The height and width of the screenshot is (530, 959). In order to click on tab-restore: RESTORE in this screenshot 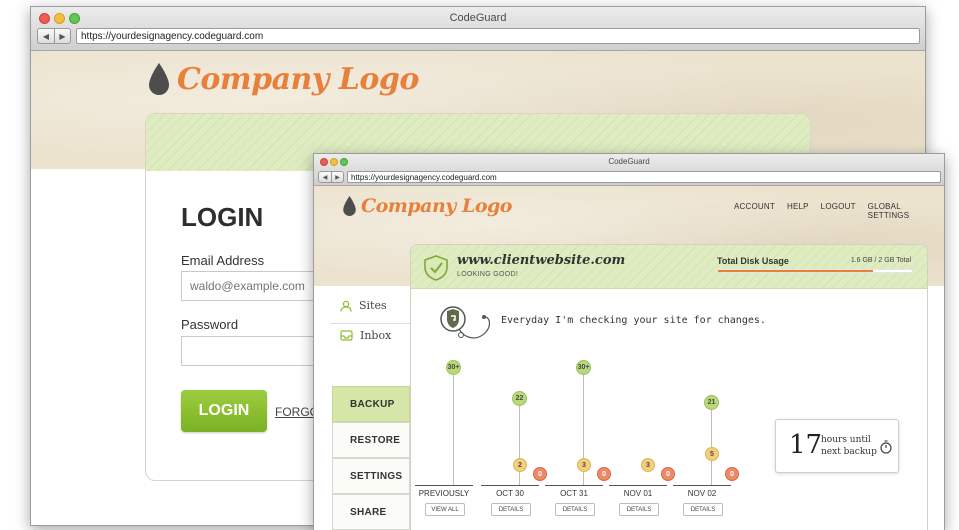, I will do `click(371, 440)`.